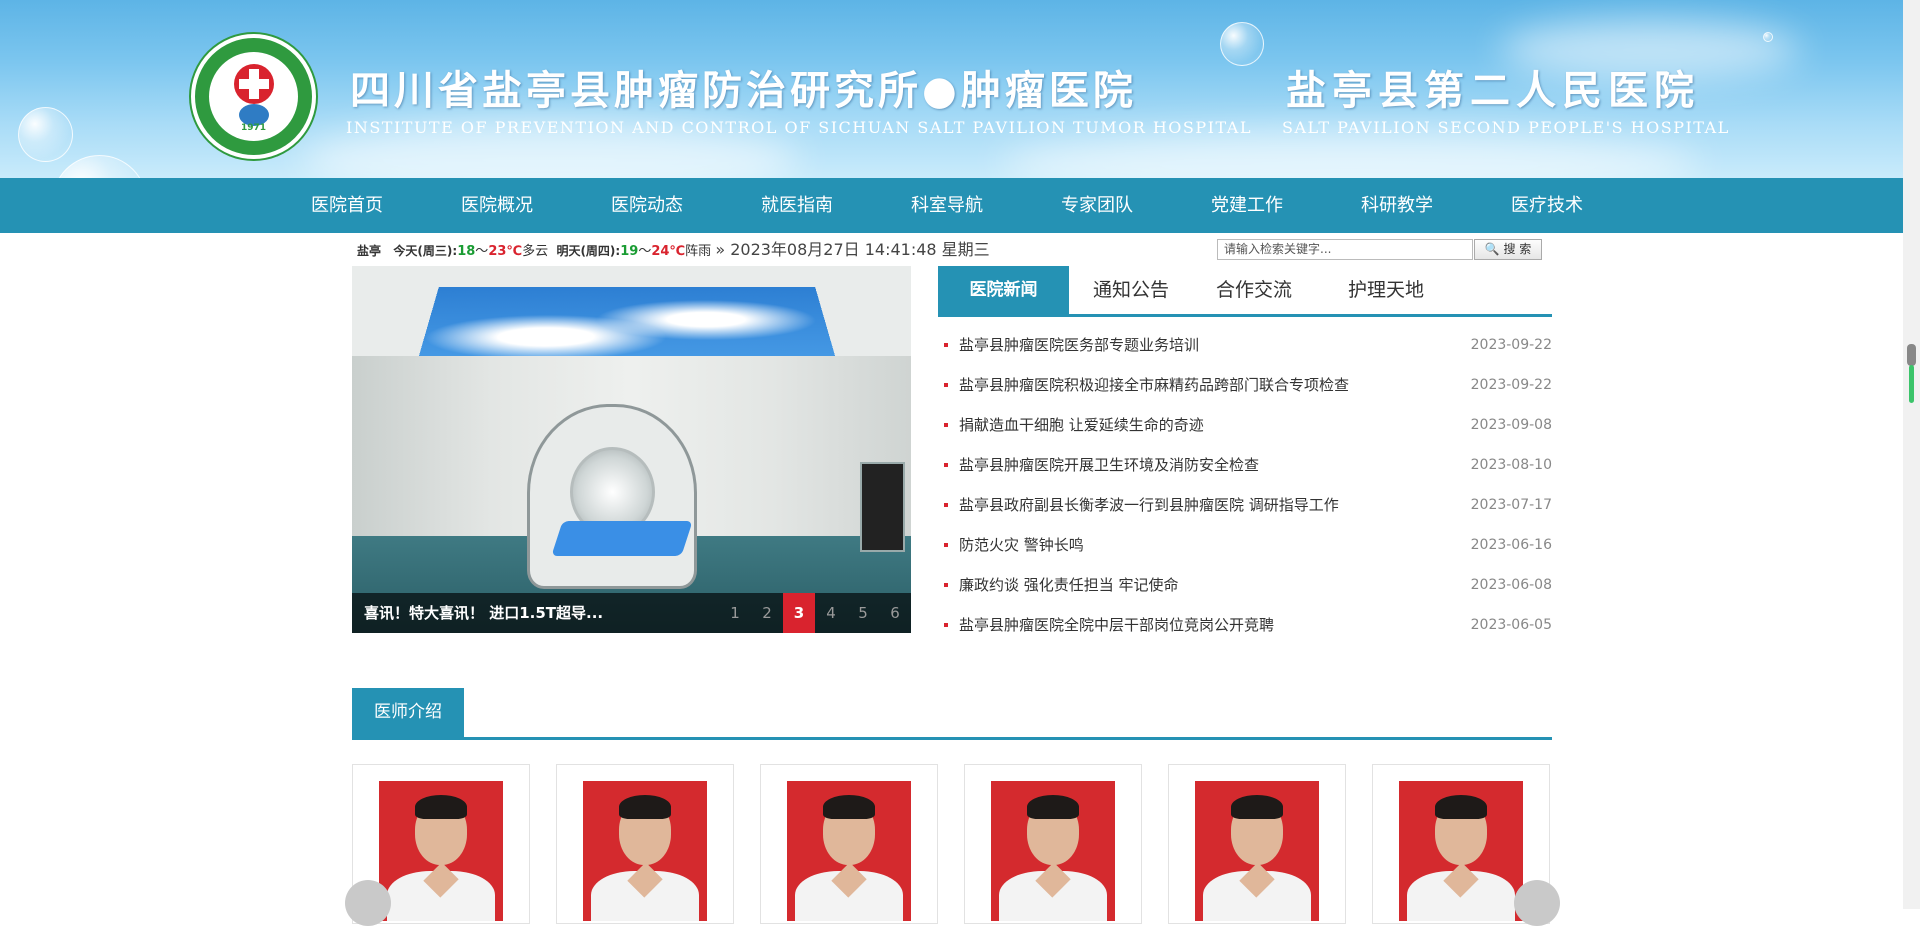 The width and height of the screenshot is (1920, 926). I want to click on weather-tomorrow-label: 明天(周四):, so click(588, 251).